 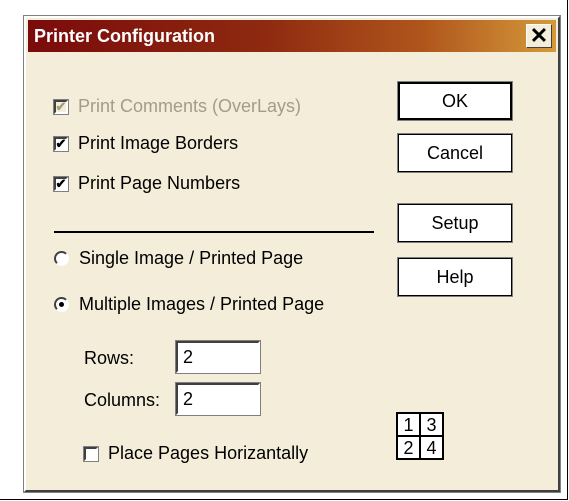 I want to click on print-borders-label: Print Image Borders, so click(x=158, y=143).